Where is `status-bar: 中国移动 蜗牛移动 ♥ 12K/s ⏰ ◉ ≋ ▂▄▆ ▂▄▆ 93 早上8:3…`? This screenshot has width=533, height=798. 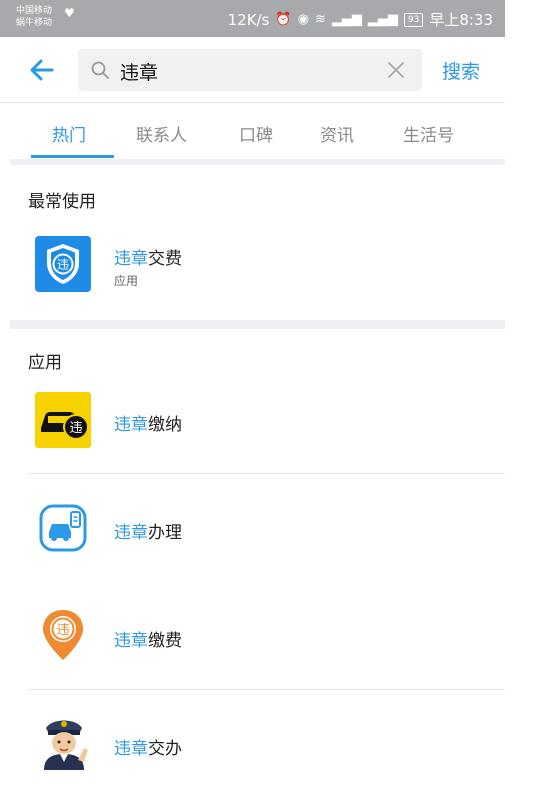 status-bar: 中国移动 蜗牛移动 ♥ 12K/s ⏰ ◉ ≋ ▂▄▆ ▂▄▆ 93 早上8:3… is located at coordinates (252, 18).